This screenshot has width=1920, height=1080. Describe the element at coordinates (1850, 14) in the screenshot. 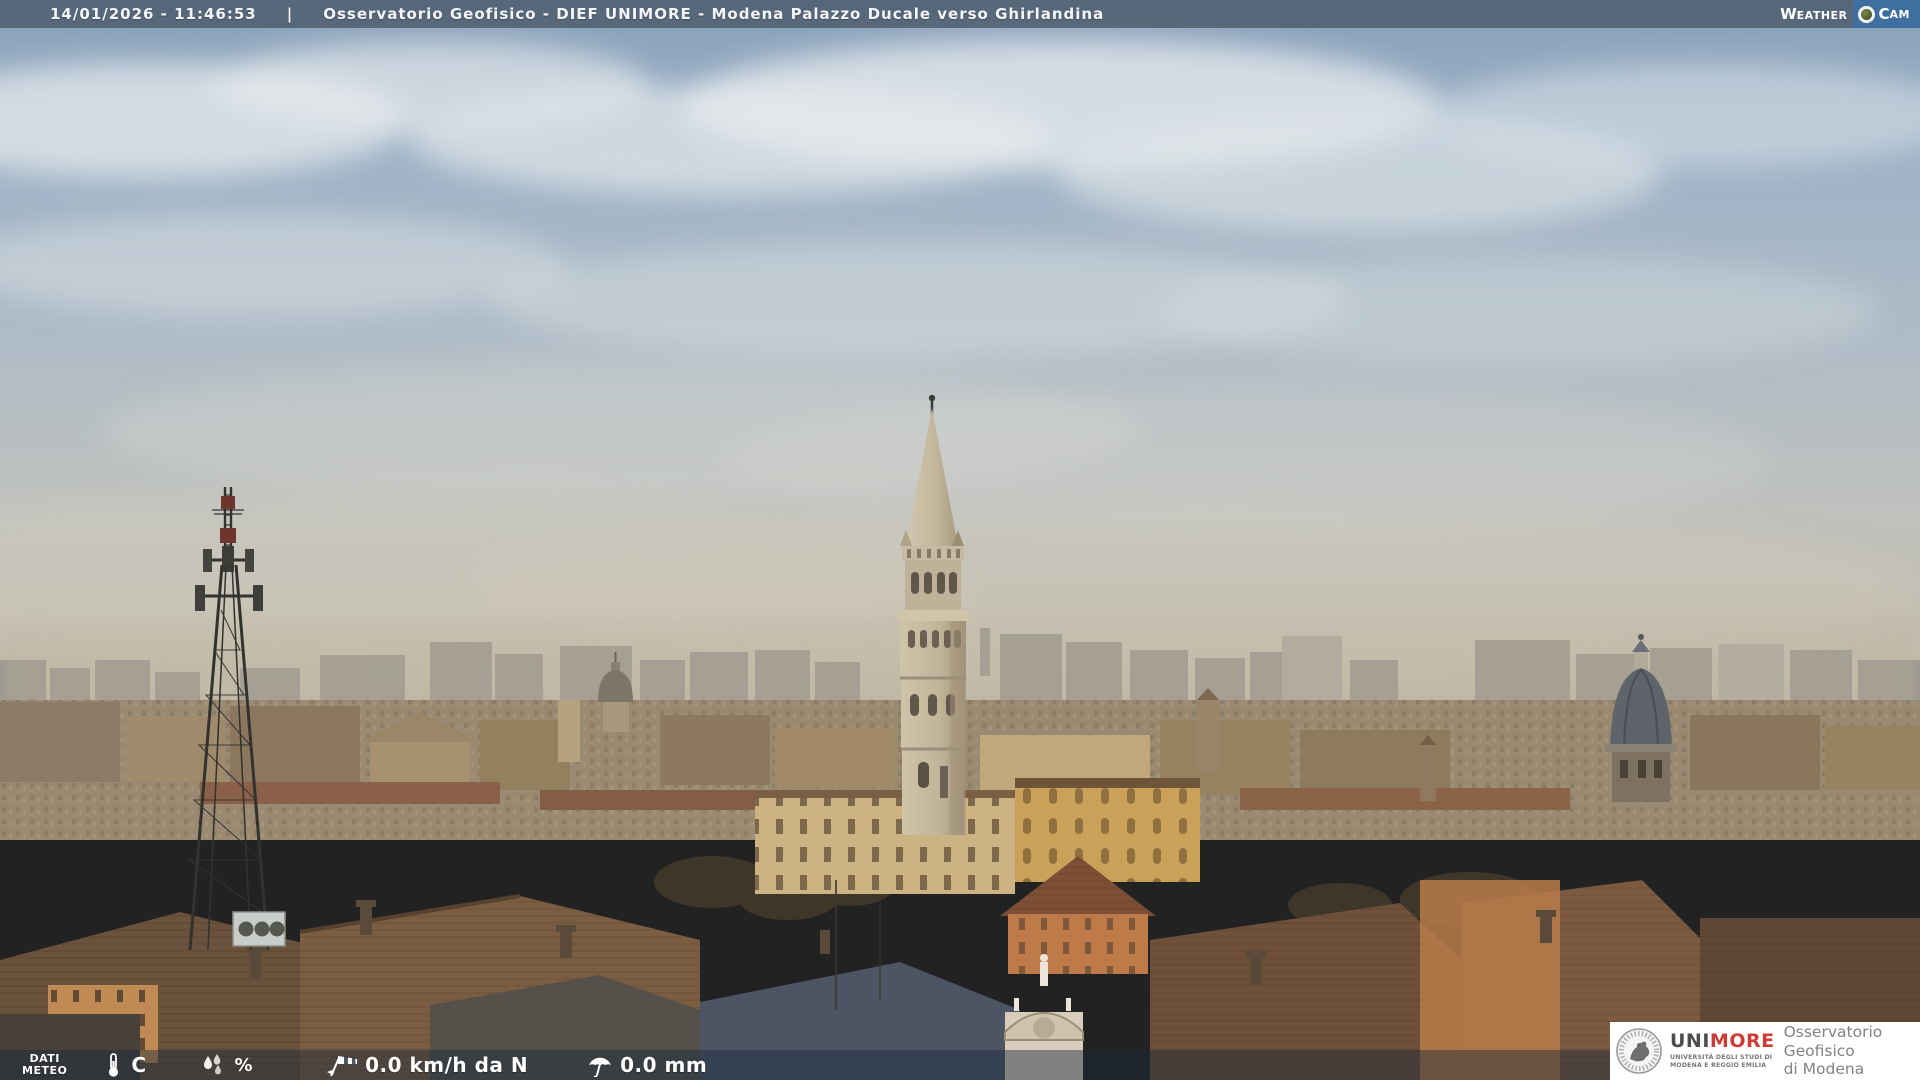

I see `weathercam-logo: W EATHER C AM` at that location.